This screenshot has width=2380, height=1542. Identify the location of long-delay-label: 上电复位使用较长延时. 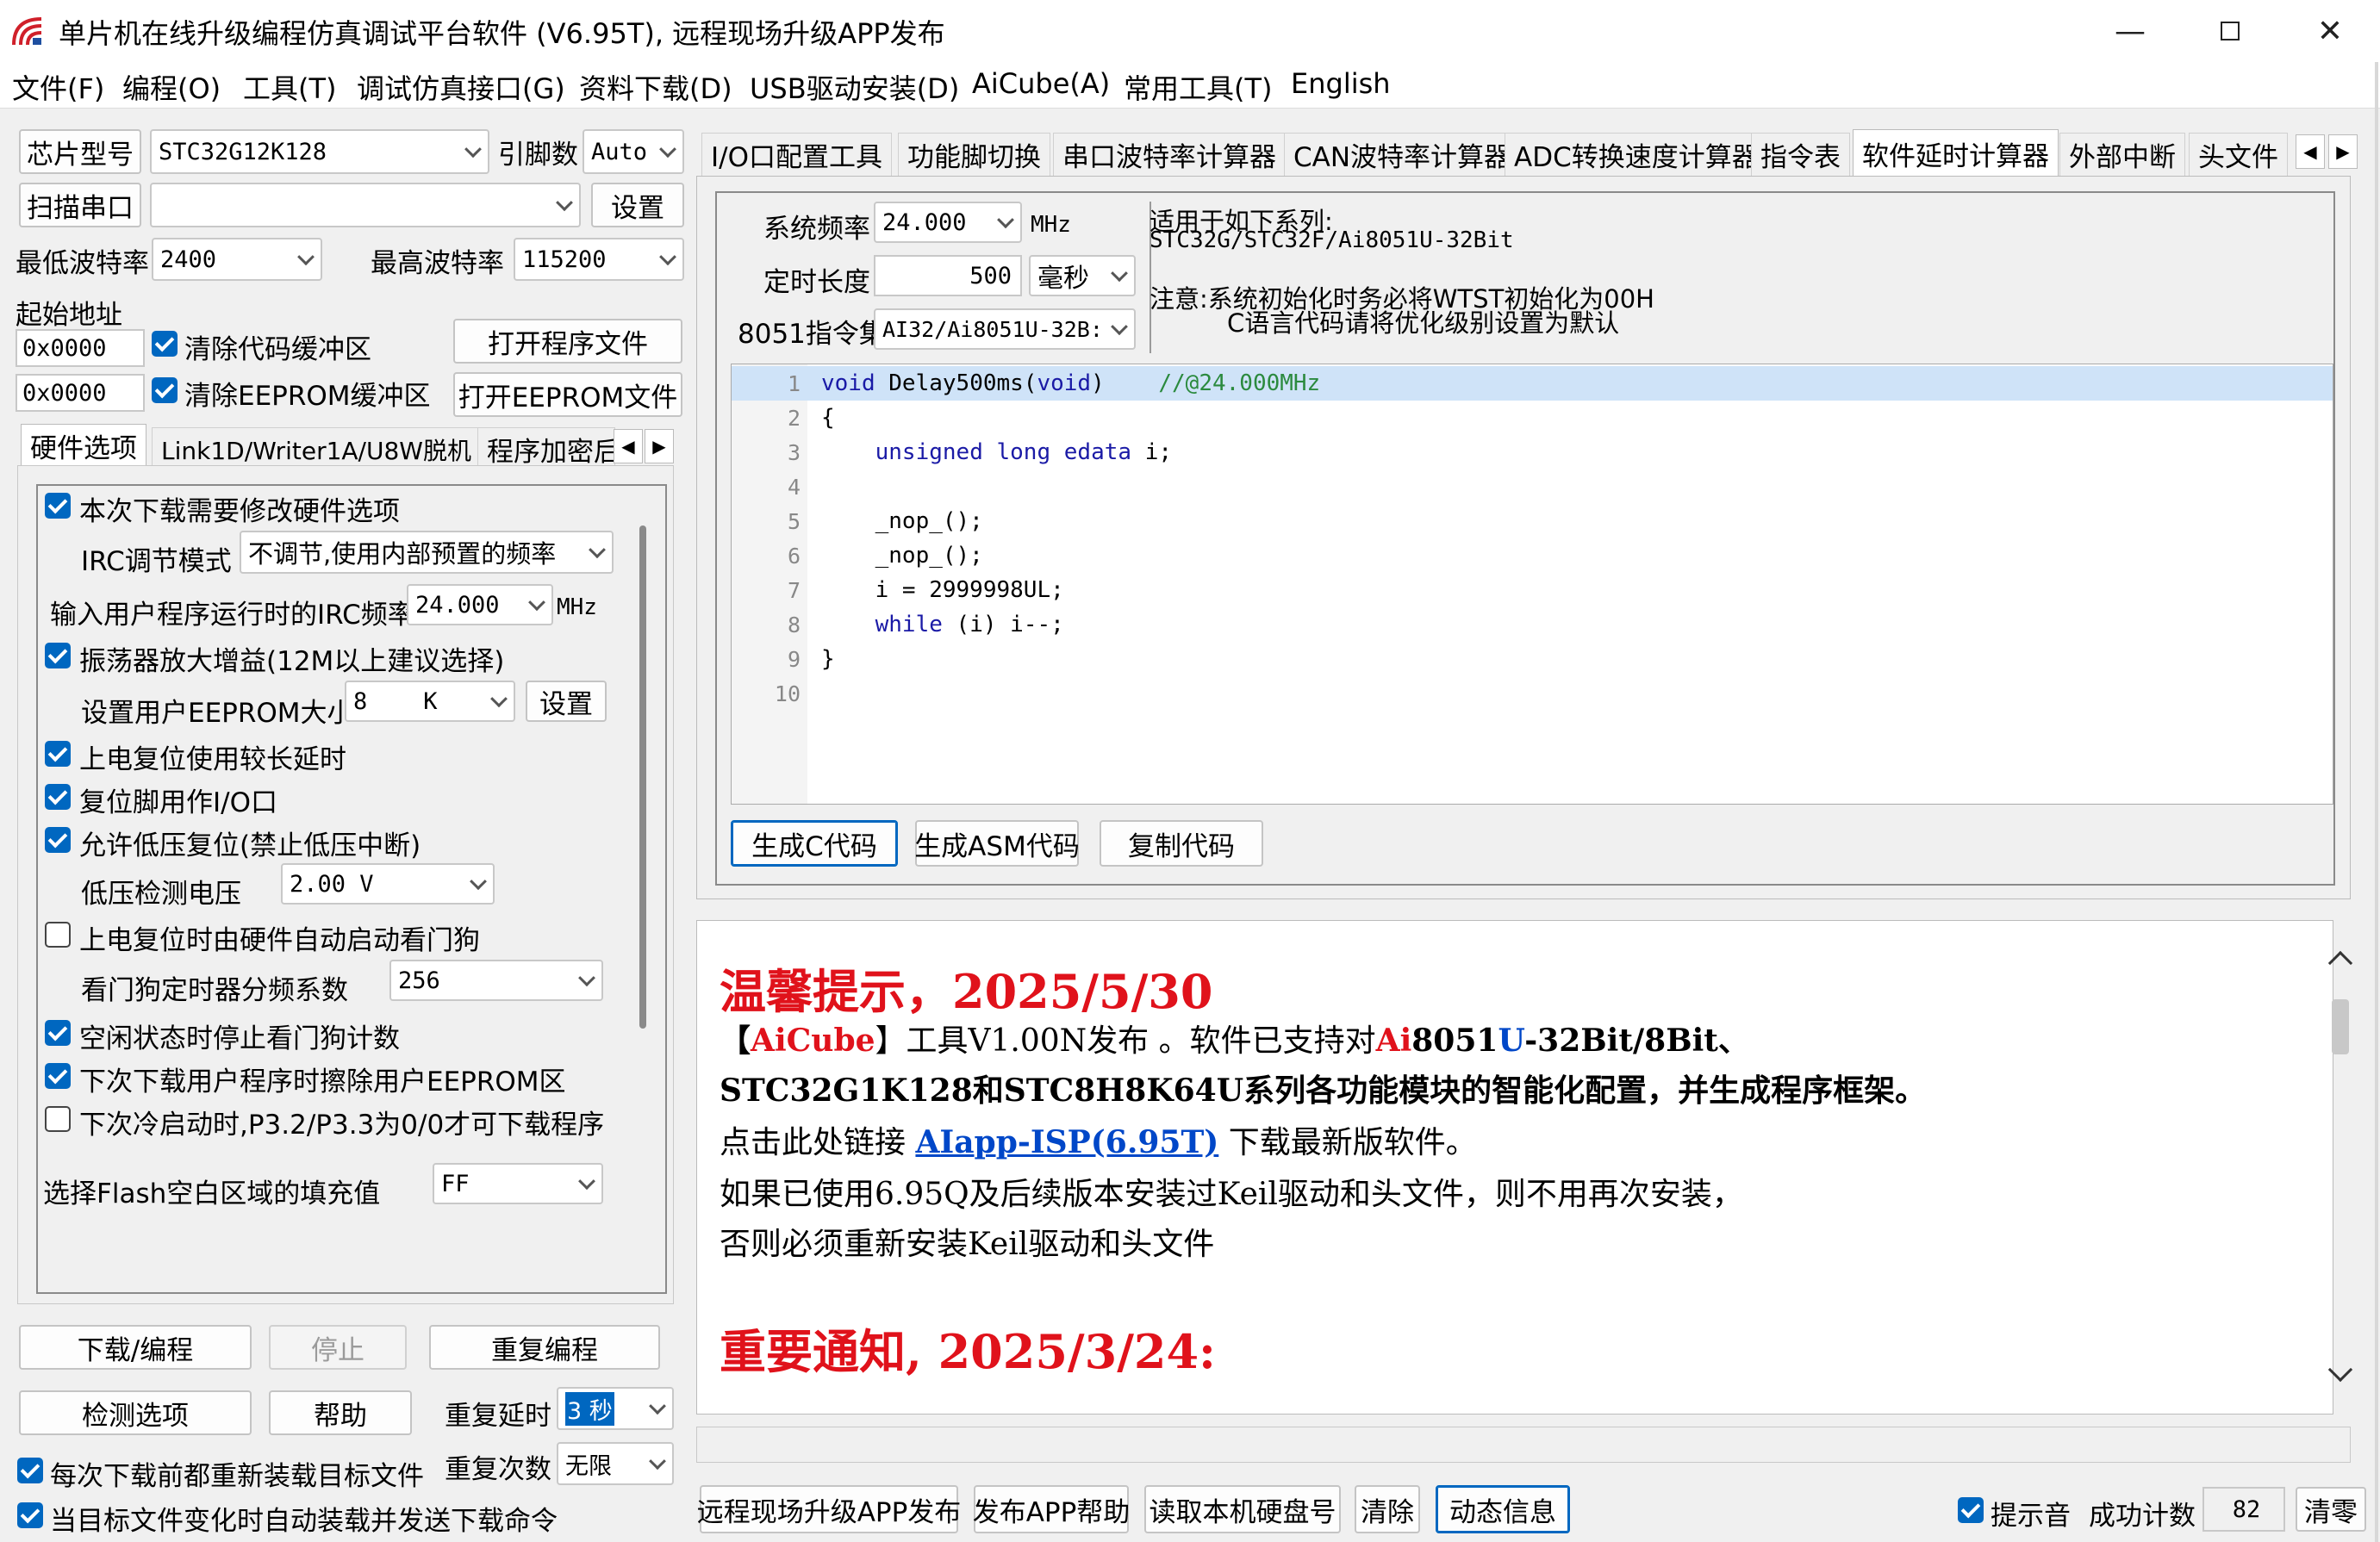
(213, 760).